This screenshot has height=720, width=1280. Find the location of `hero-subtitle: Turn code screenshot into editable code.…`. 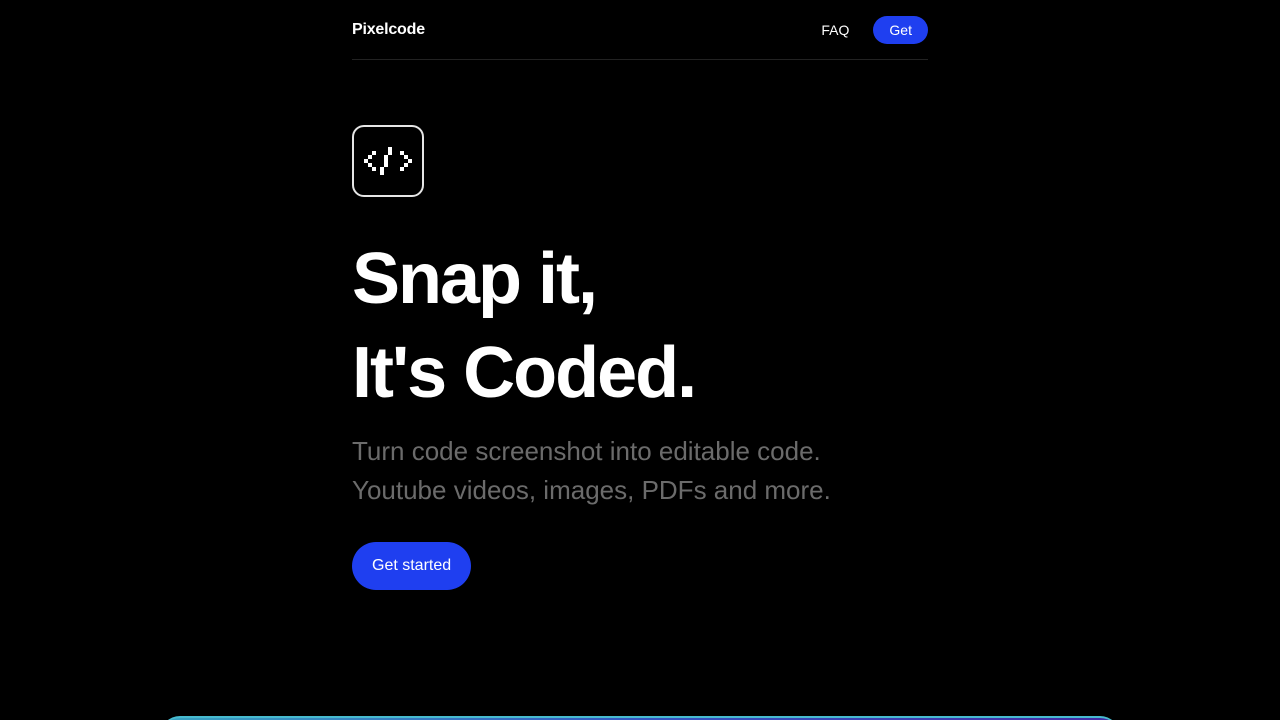

hero-subtitle: Turn code screenshot into editable code.… is located at coordinates (591, 471).